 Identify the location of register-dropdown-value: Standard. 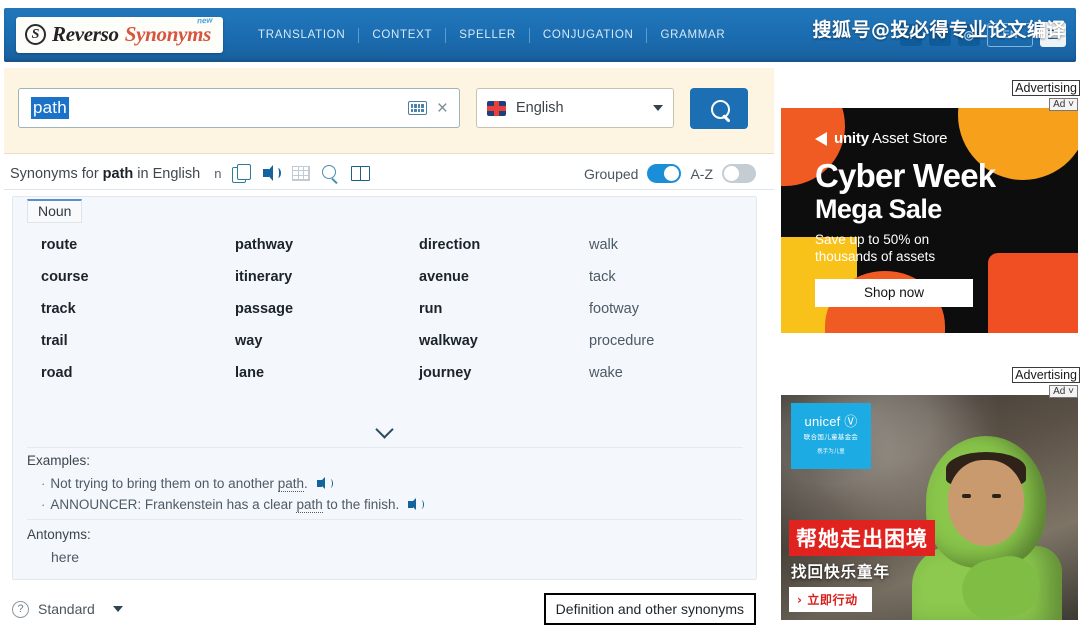
(66, 609).